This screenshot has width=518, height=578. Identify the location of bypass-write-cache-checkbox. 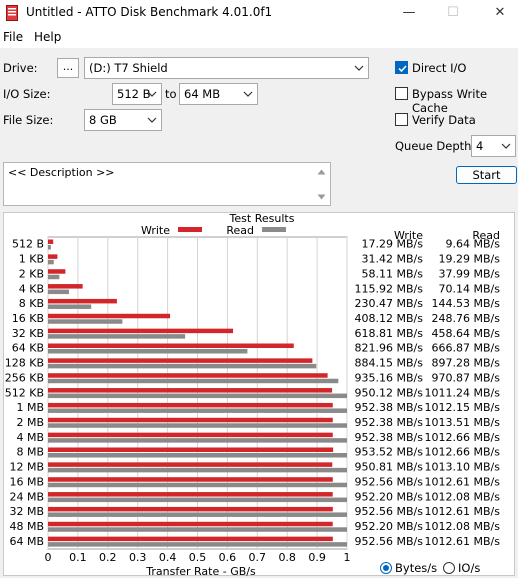
(401, 93).